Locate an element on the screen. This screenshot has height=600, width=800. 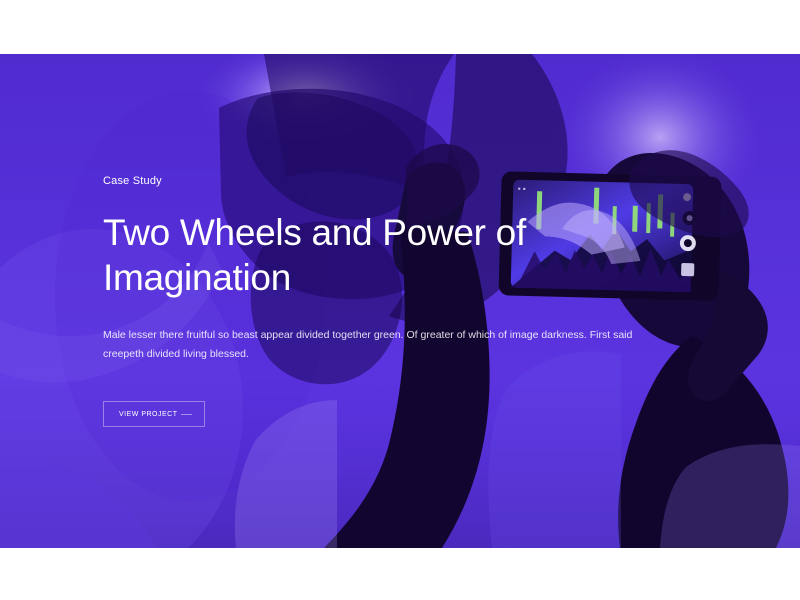
view-project-button: VIEW PROJECT is located at coordinates (154, 414).